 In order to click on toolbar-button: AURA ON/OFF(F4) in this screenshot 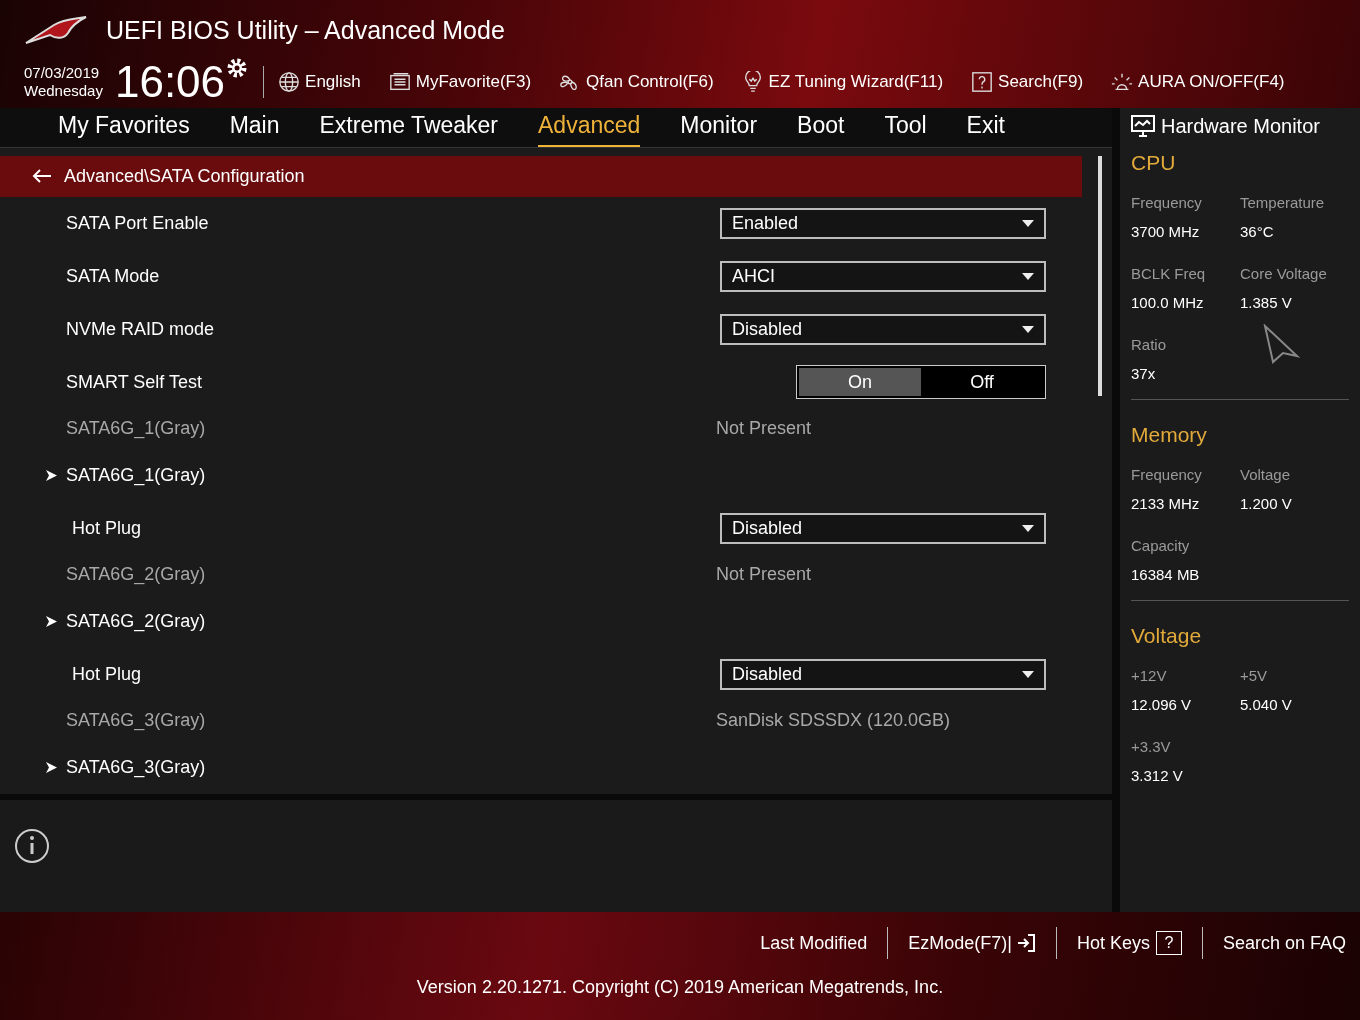, I will do `click(1198, 82)`.